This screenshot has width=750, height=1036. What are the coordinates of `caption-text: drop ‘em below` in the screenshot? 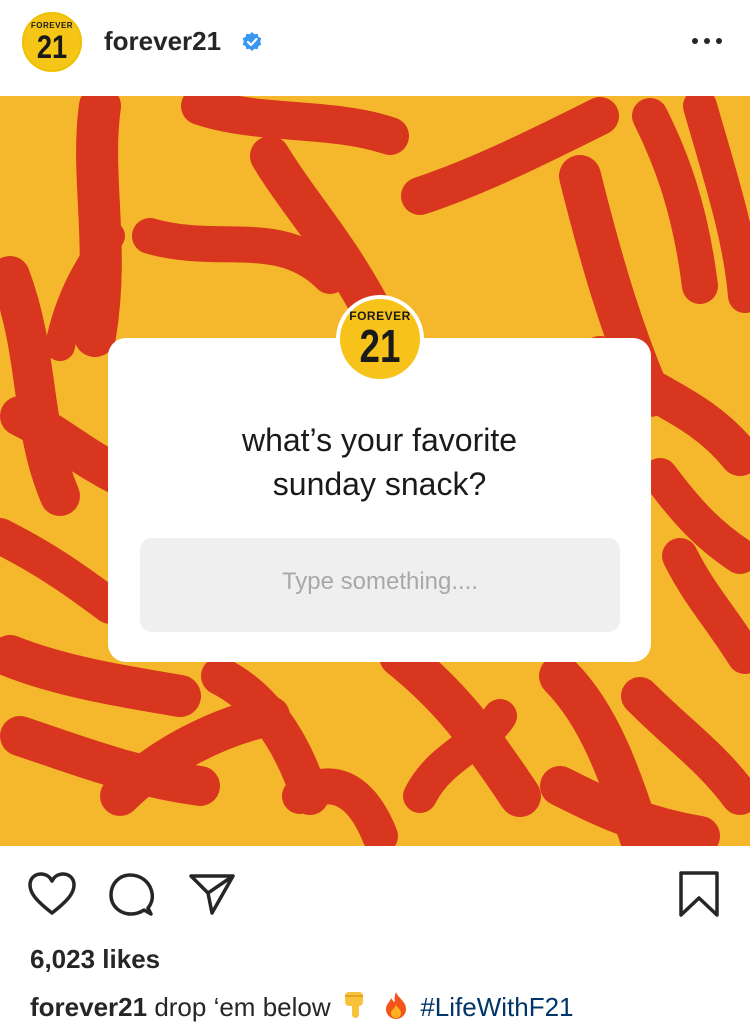 It's located at (242, 1007).